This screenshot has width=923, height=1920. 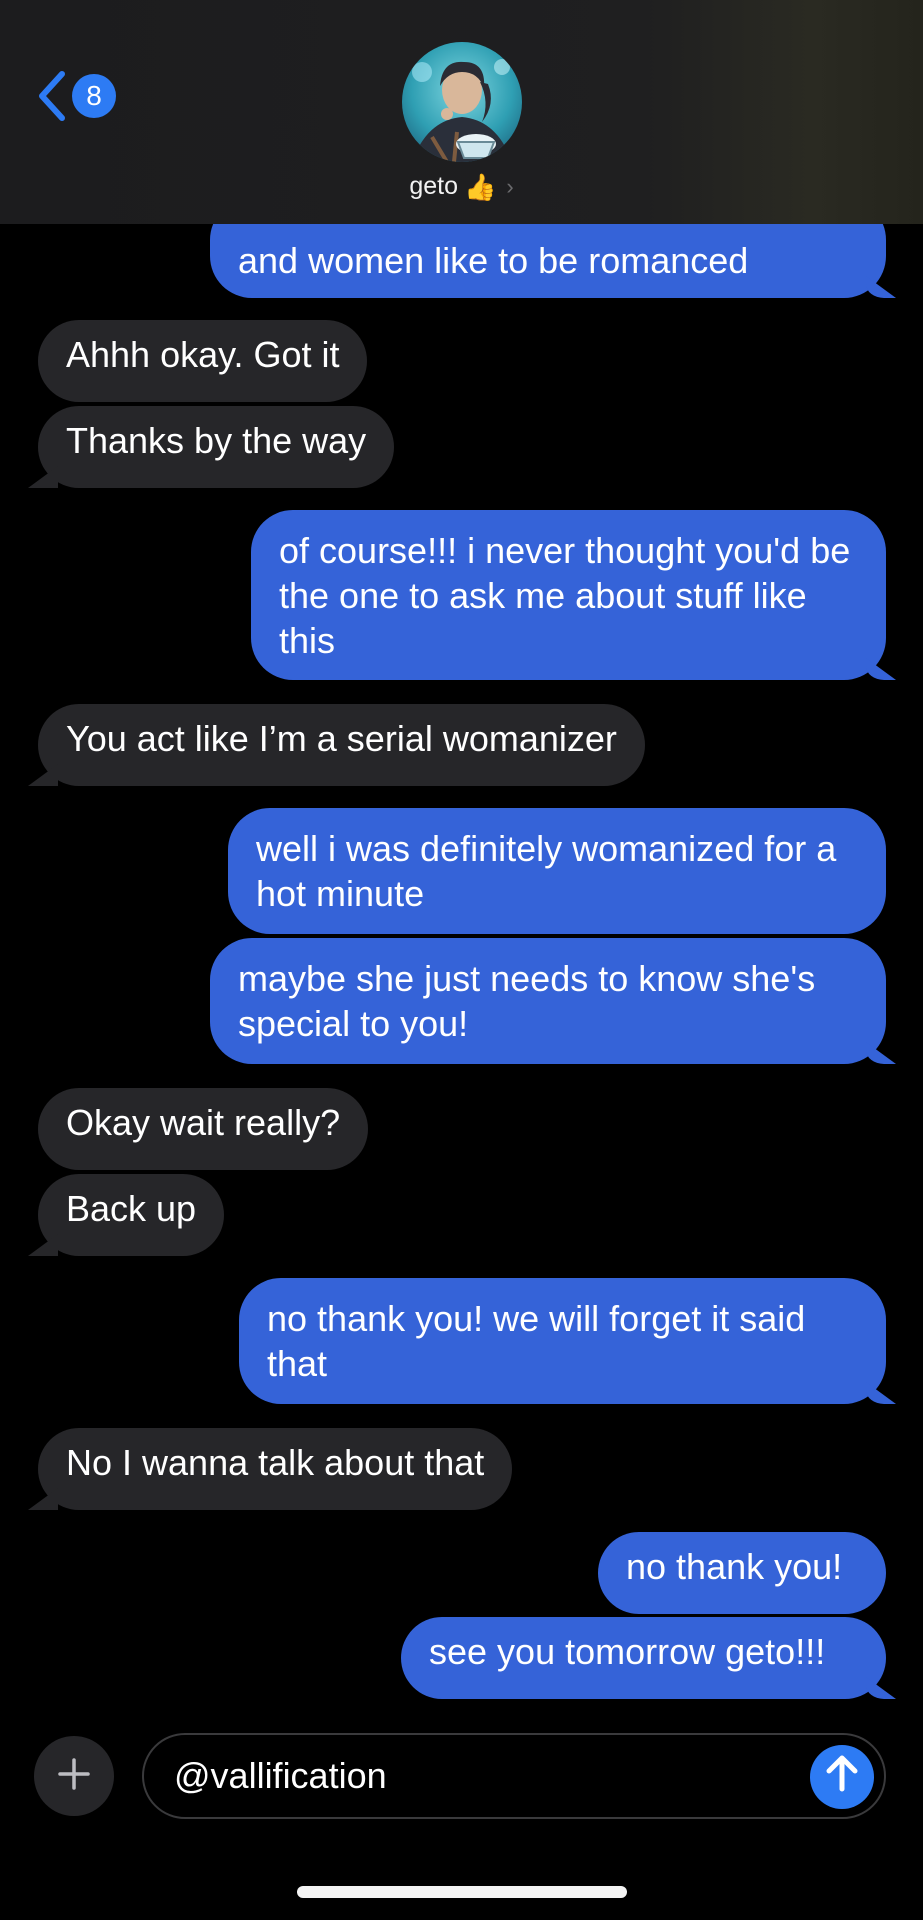 What do you see at coordinates (131, 1208) in the screenshot?
I see `message-text: Back up` at bounding box center [131, 1208].